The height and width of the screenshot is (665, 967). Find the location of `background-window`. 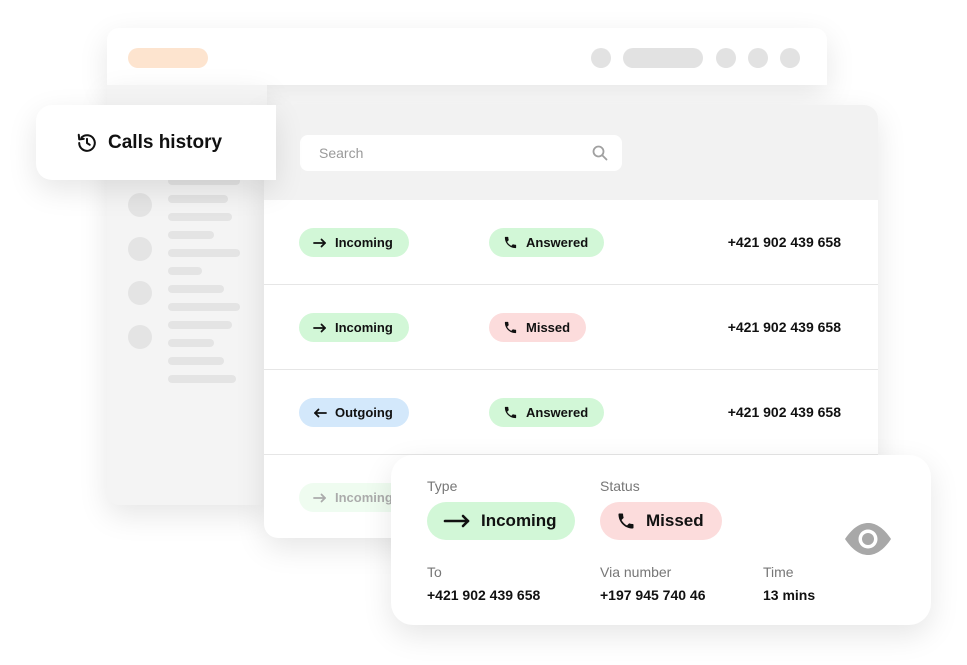

background-window is located at coordinates (467, 56).